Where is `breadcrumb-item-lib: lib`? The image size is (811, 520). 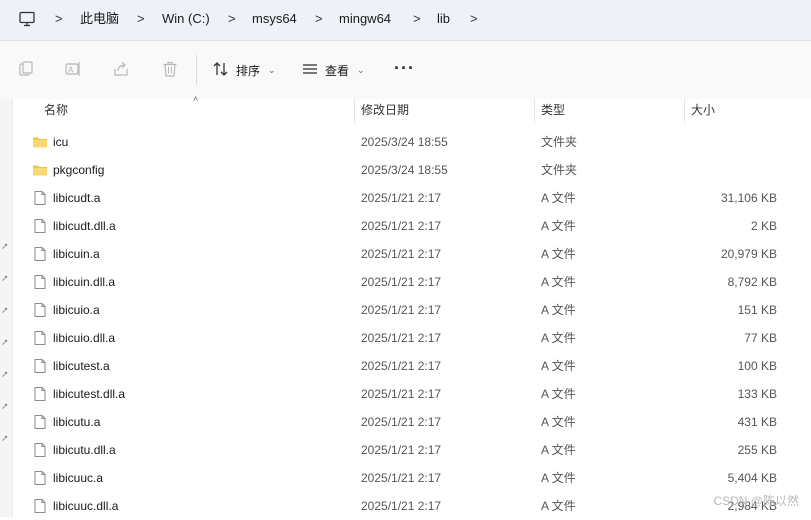 breadcrumb-item-lib: lib is located at coordinates (443, 19).